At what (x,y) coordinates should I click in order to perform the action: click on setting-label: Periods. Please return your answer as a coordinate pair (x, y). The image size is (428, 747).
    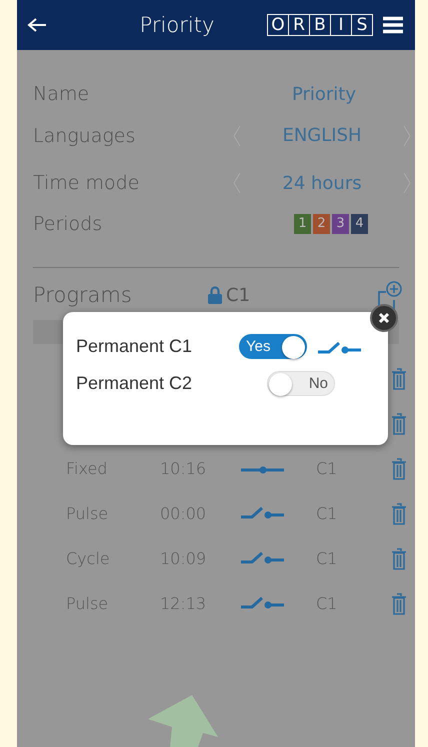
    Looking at the image, I should click on (68, 224).